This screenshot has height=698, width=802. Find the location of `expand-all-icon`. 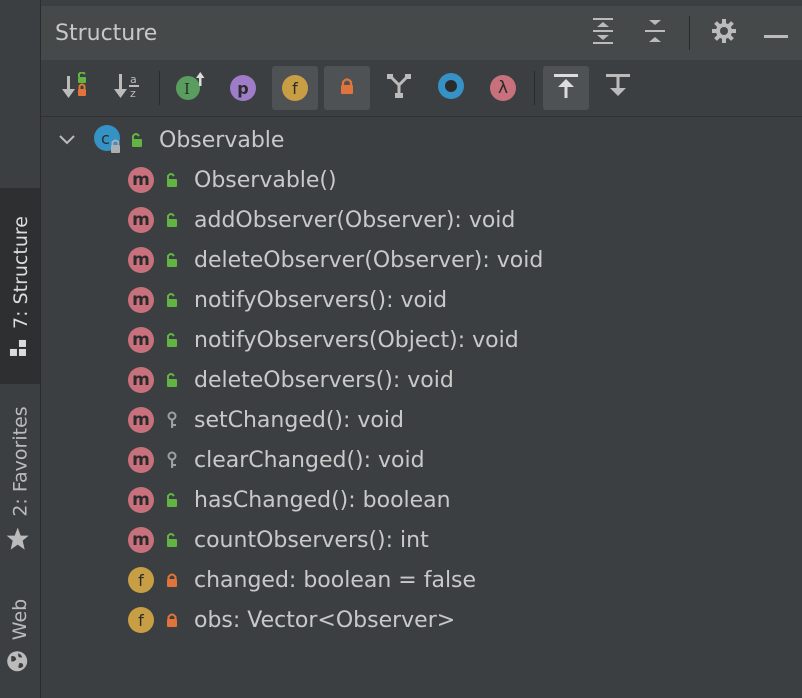

expand-all-icon is located at coordinates (603, 33).